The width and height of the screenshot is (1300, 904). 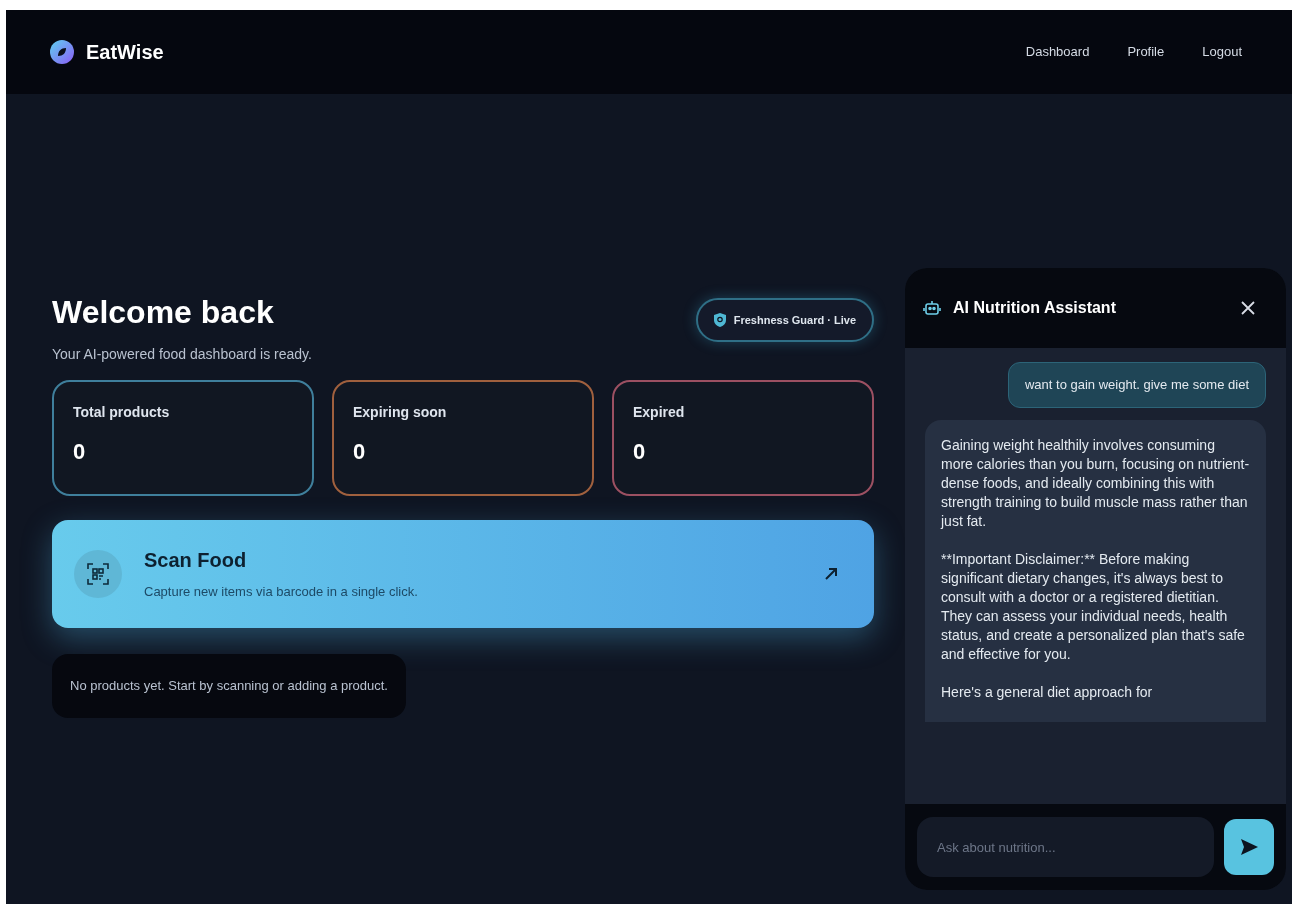 What do you see at coordinates (784, 320) in the screenshot?
I see `status-badge: Freshness Guard · Live` at bounding box center [784, 320].